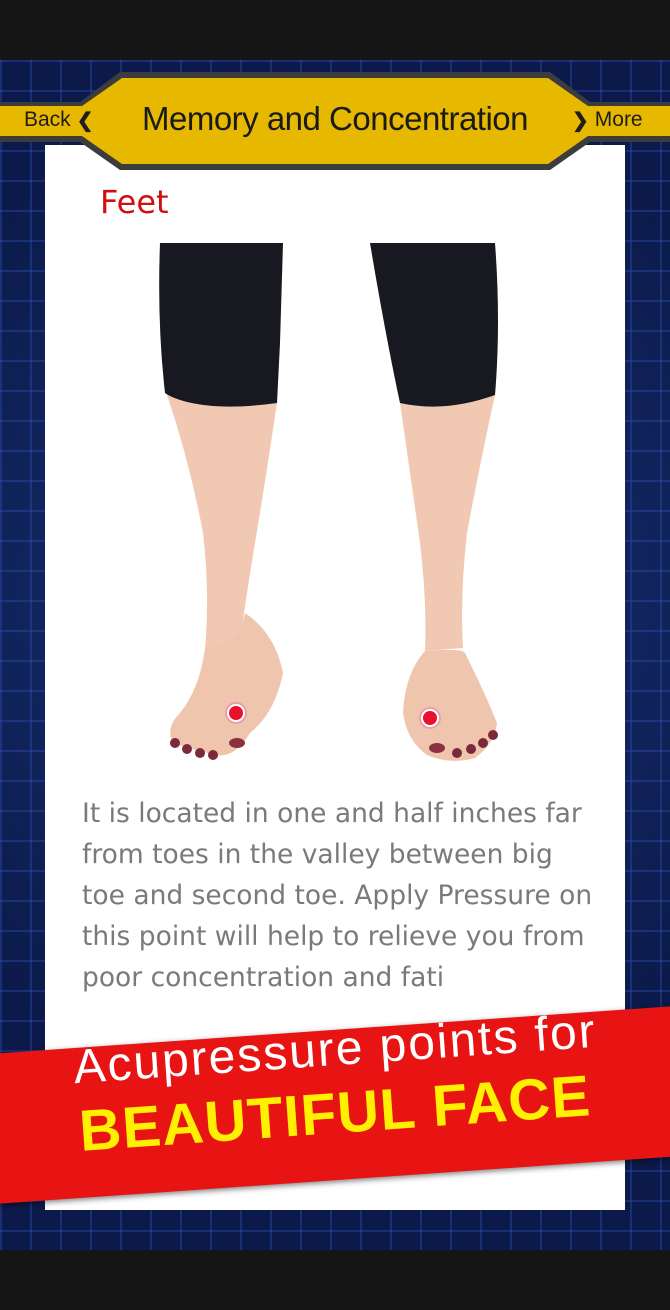  What do you see at coordinates (134, 202) in the screenshot?
I see `section-title: Feet` at bounding box center [134, 202].